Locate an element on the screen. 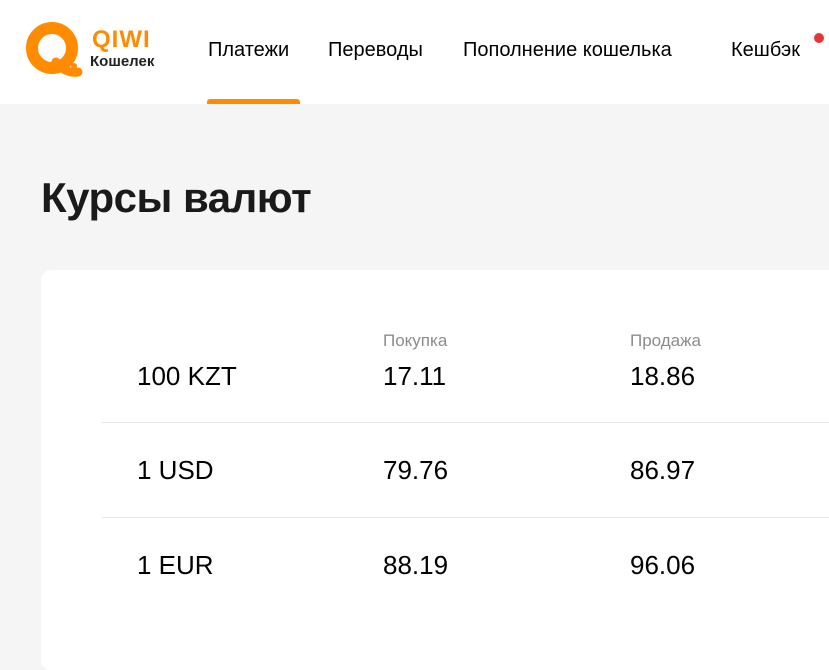  rate-row-3-sell: 96.06 is located at coordinates (663, 565).